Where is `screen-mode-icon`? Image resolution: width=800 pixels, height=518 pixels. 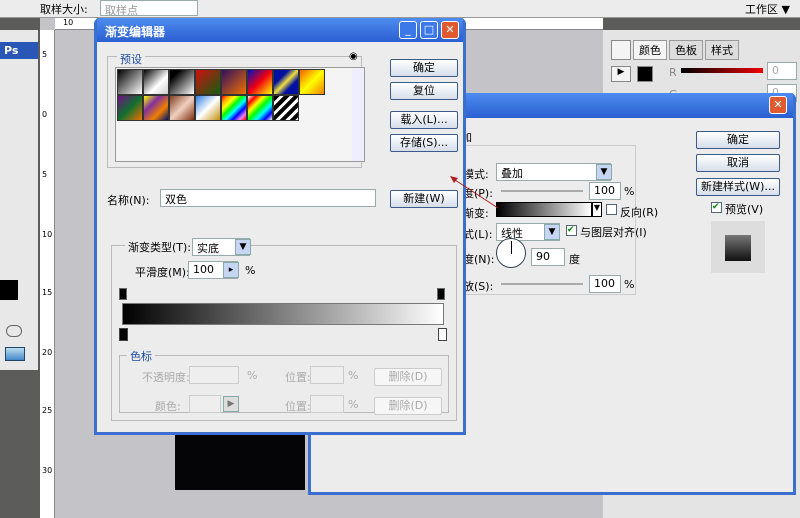
screen-mode-icon is located at coordinates (15, 354).